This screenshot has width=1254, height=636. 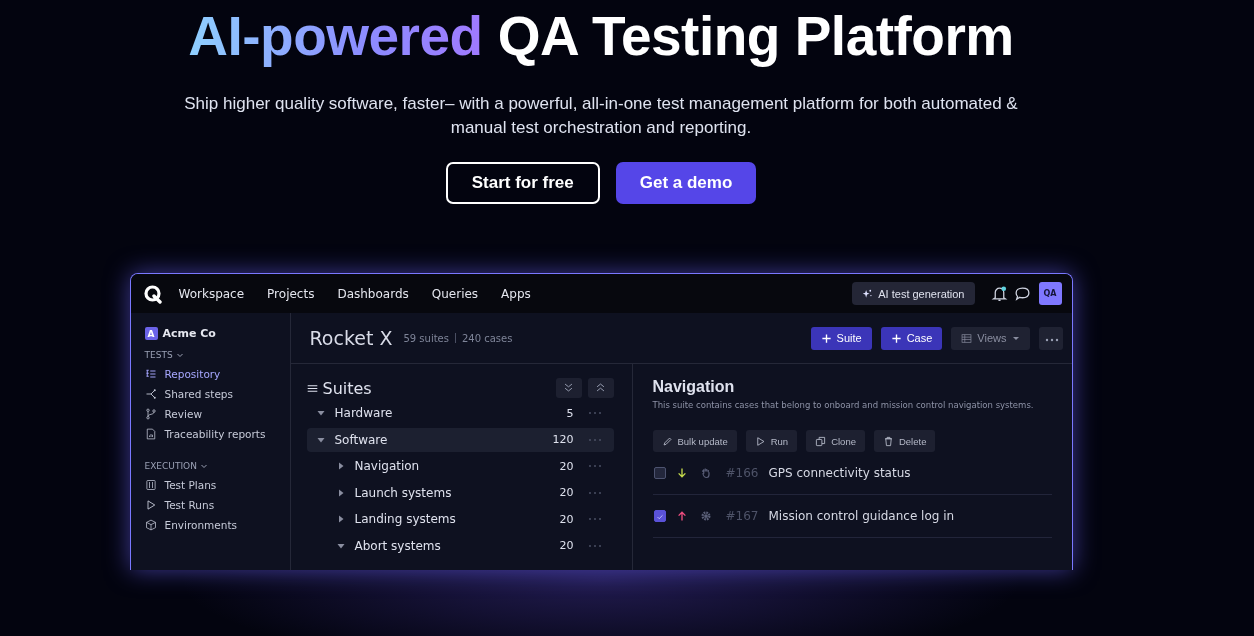 What do you see at coordinates (667, 441) in the screenshot?
I see `pencil-icon` at bounding box center [667, 441].